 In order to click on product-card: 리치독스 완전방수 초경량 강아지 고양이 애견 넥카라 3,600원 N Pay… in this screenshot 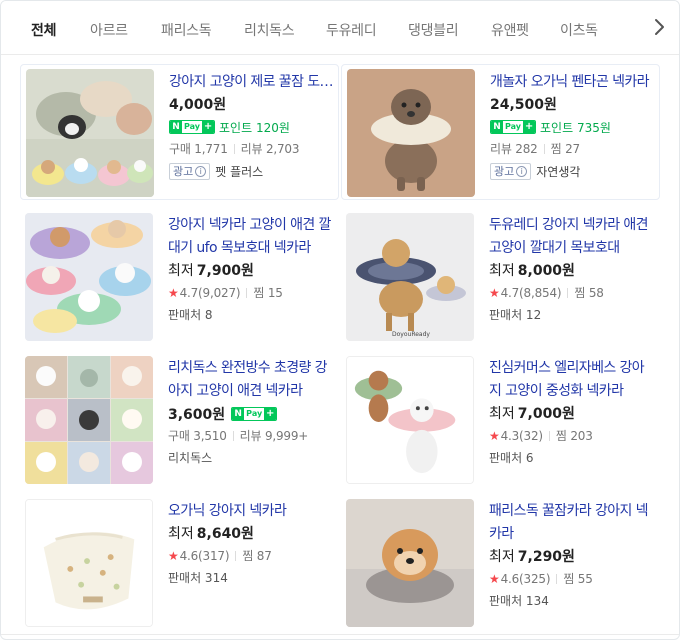, I will do `click(179, 419)`.